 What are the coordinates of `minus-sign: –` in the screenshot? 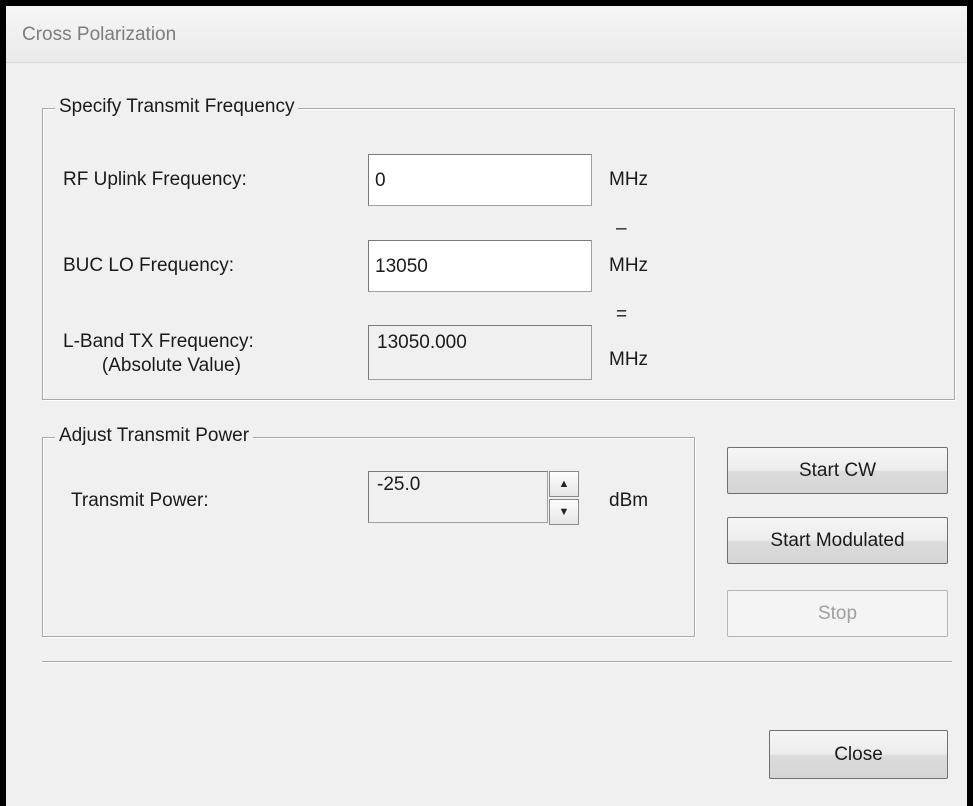 It's located at (621, 228).